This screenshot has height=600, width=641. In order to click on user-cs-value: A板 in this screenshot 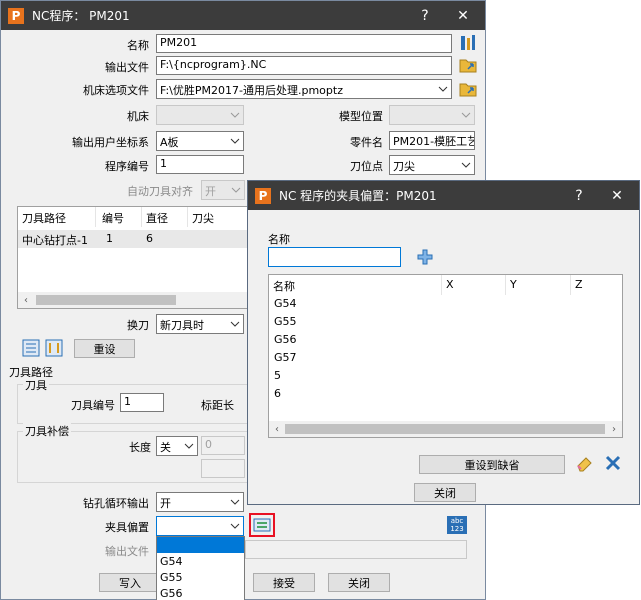, I will do `click(169, 142)`.